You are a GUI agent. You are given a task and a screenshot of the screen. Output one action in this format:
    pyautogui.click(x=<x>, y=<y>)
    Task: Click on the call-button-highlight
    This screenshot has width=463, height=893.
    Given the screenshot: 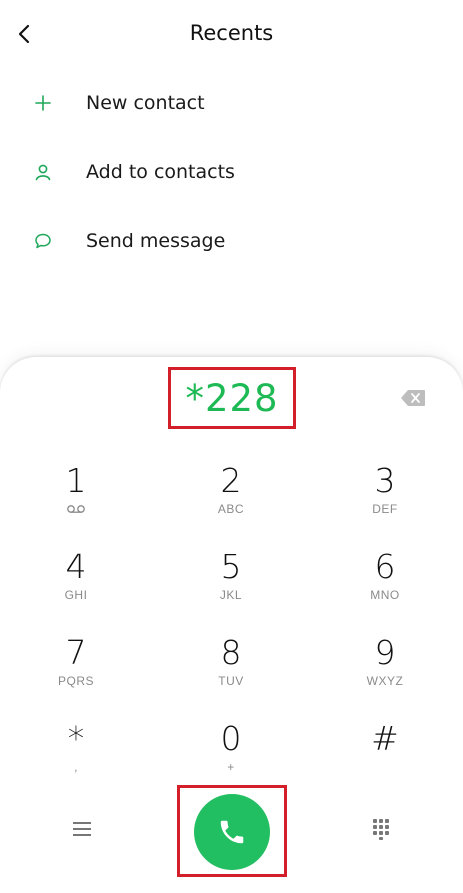 What is the action you would take?
    pyautogui.click(x=232, y=831)
    